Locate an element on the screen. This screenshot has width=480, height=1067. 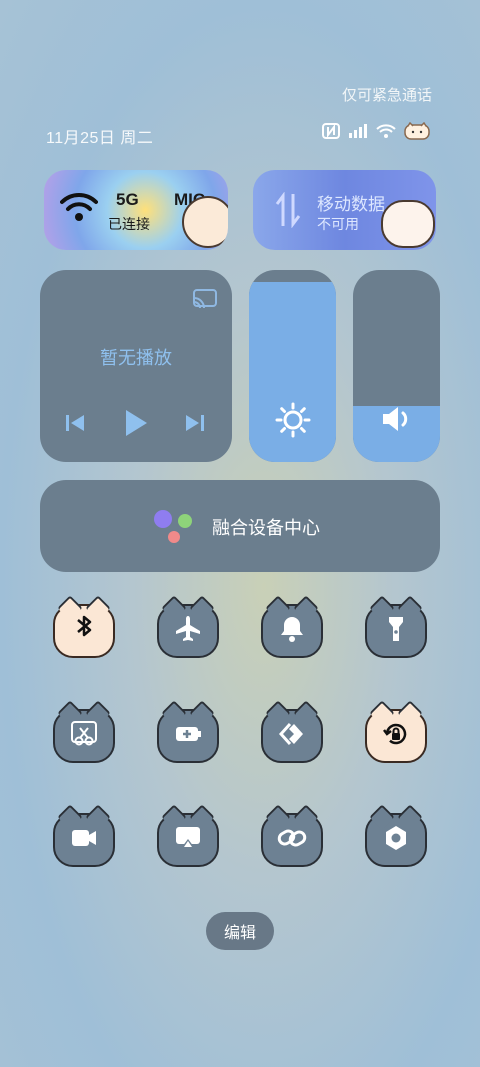
device-dots-icon is located at coordinates (173, 526).